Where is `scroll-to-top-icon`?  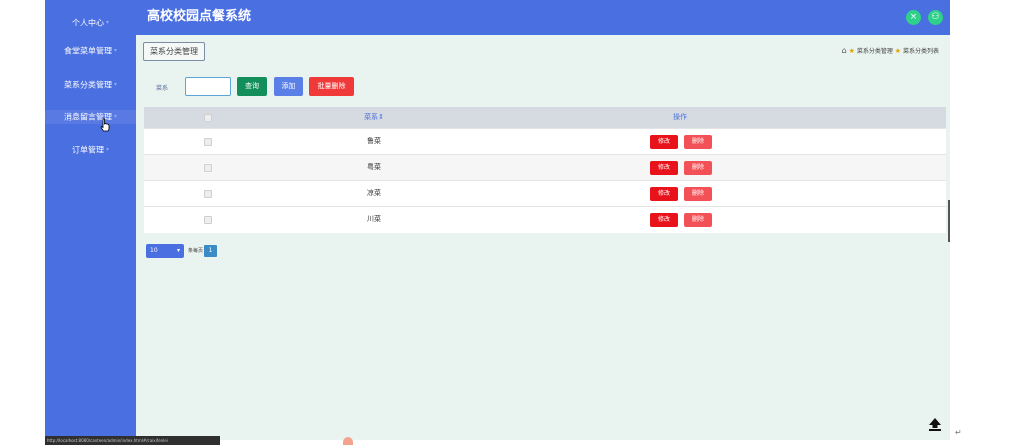 scroll-to-top-icon is located at coordinates (935, 424).